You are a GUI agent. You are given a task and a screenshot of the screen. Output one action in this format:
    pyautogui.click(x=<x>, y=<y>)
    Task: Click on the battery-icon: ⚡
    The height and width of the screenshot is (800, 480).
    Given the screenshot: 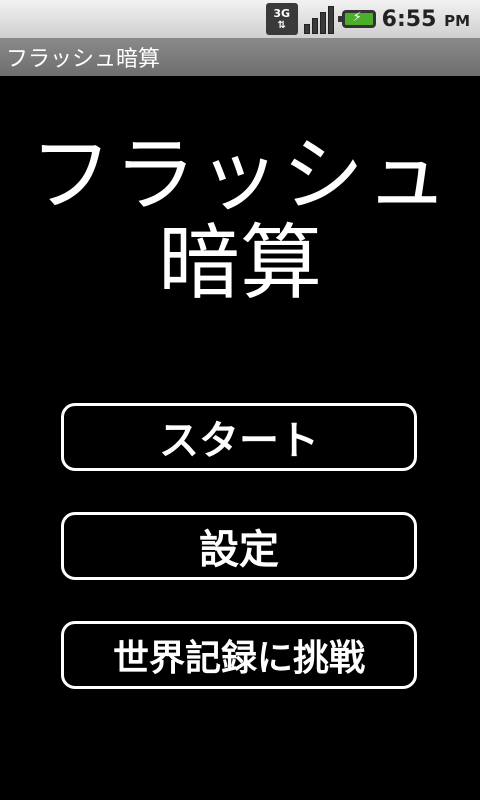 What is the action you would take?
    pyautogui.click(x=356, y=19)
    